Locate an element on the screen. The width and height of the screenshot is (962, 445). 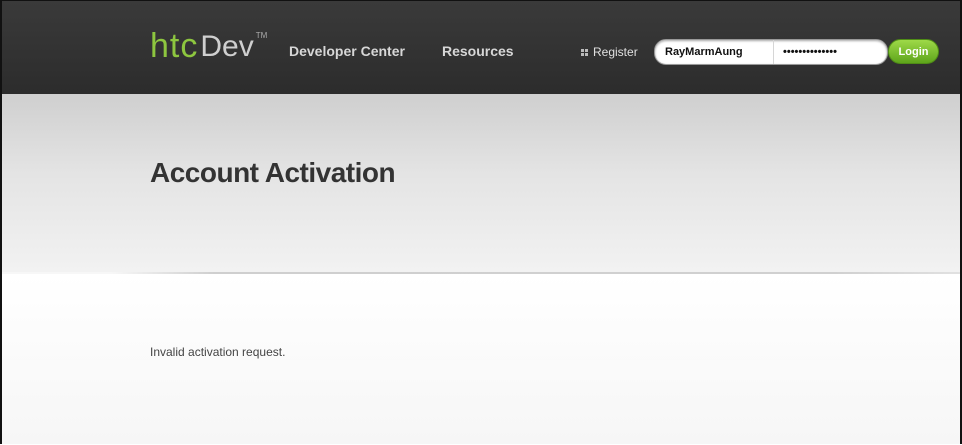
page-title: Account Activation is located at coordinates (273, 172).